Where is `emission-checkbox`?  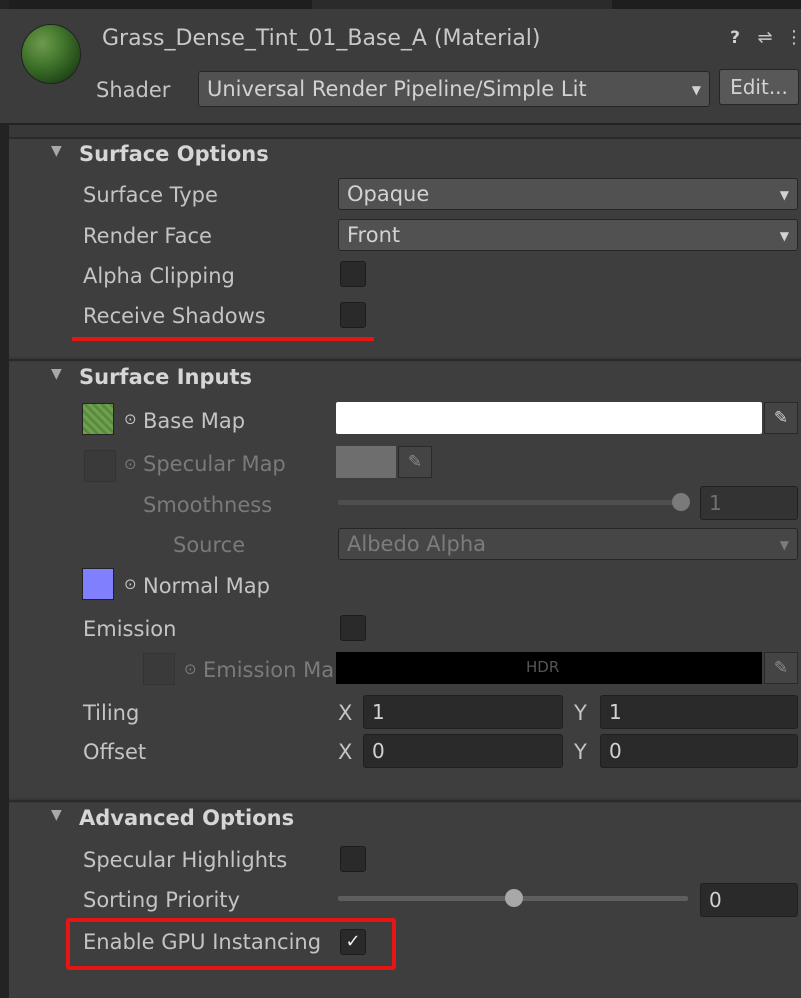
emission-checkbox is located at coordinates (353, 628).